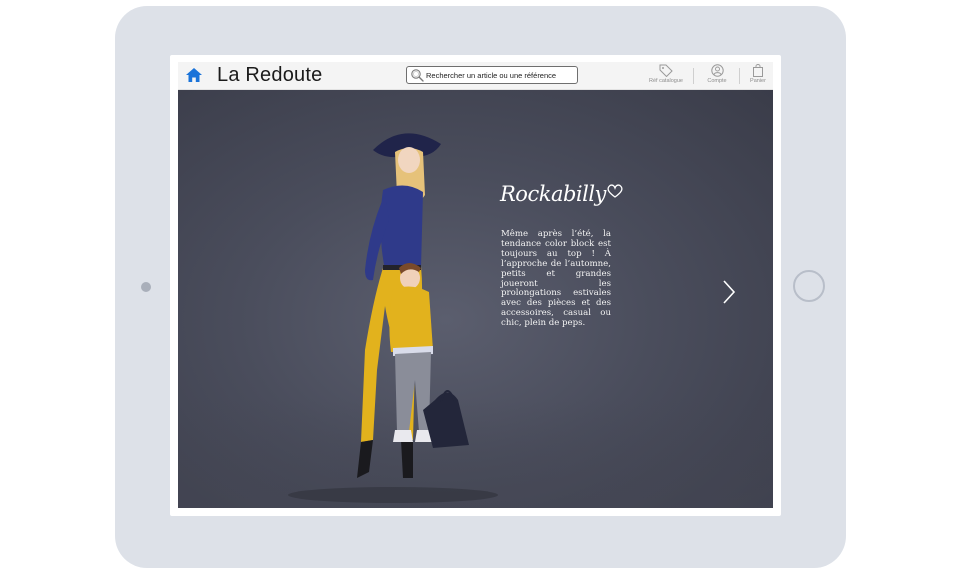  What do you see at coordinates (269, 75) in the screenshot?
I see `brand-title: La Redoute` at bounding box center [269, 75].